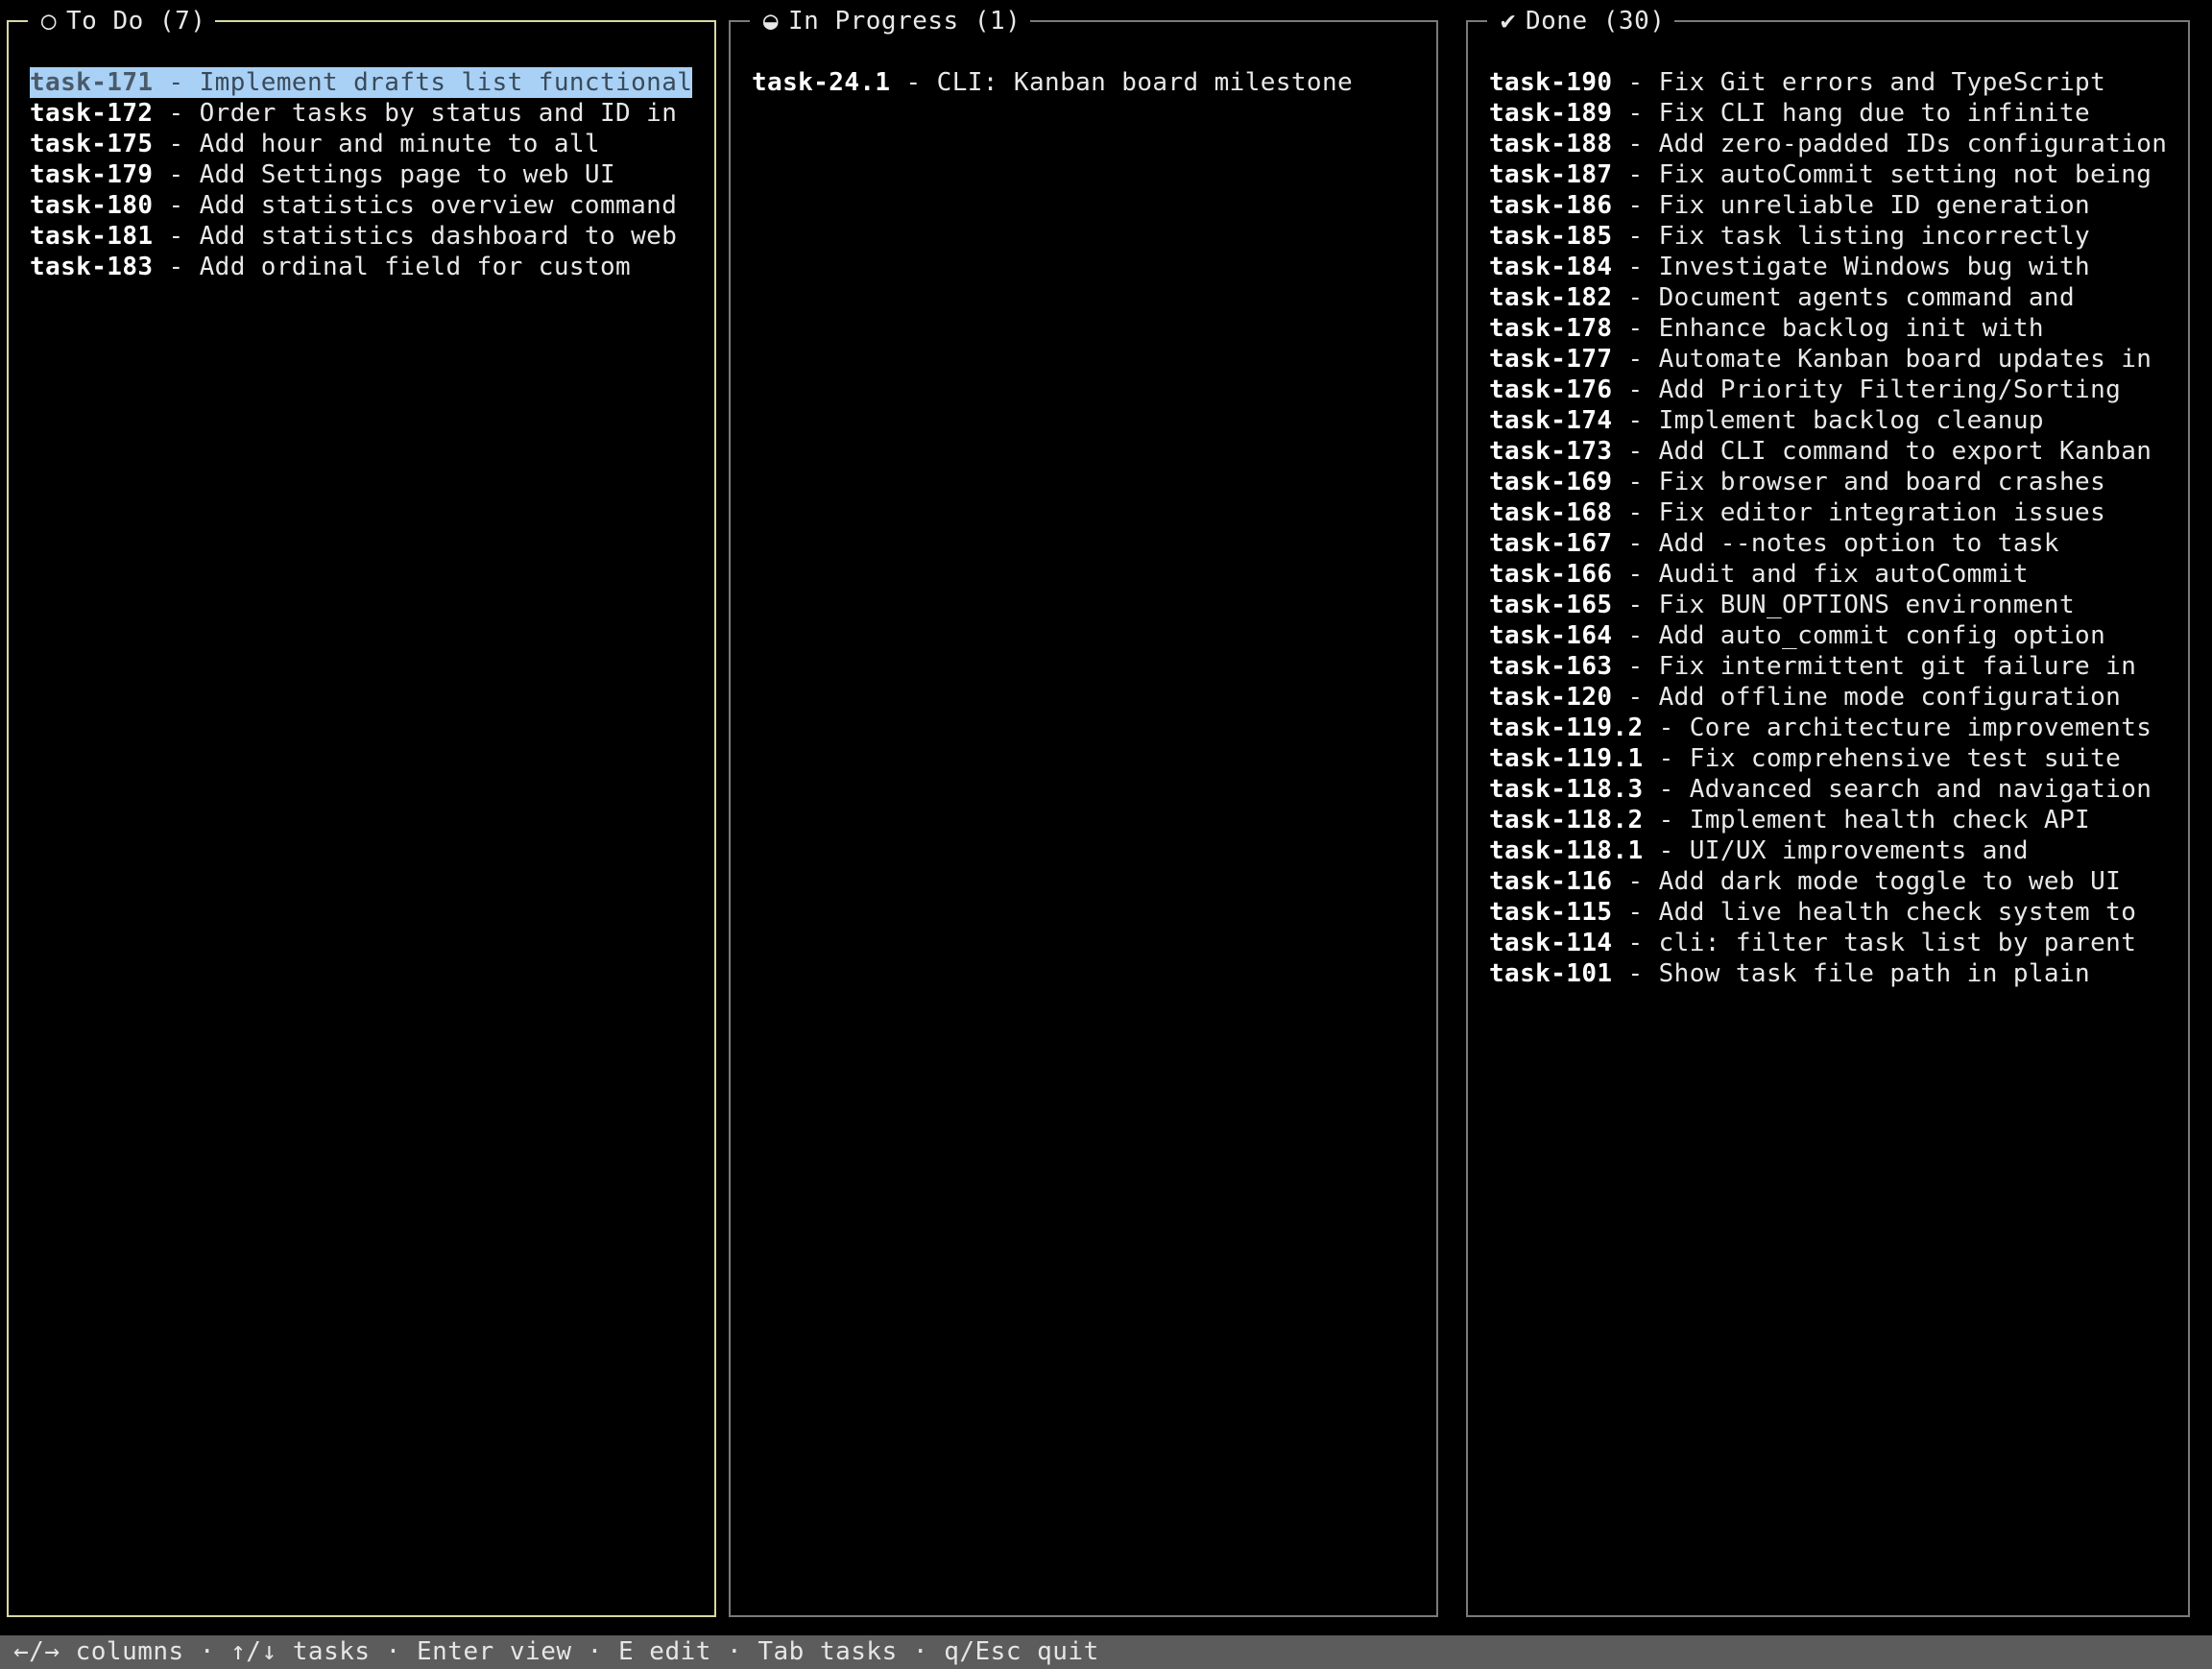 This screenshot has height=1669, width=2212. Describe the element at coordinates (1766, 420) in the screenshot. I see `task-item: task-174 - Implement backlog cleanup` at that location.